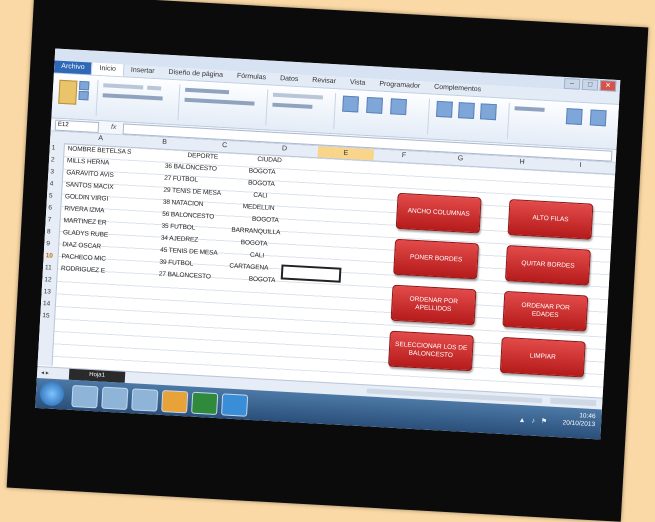  Describe the element at coordinates (578, 420) in the screenshot. I see `clock: 10:46 20/10/2013` at that location.